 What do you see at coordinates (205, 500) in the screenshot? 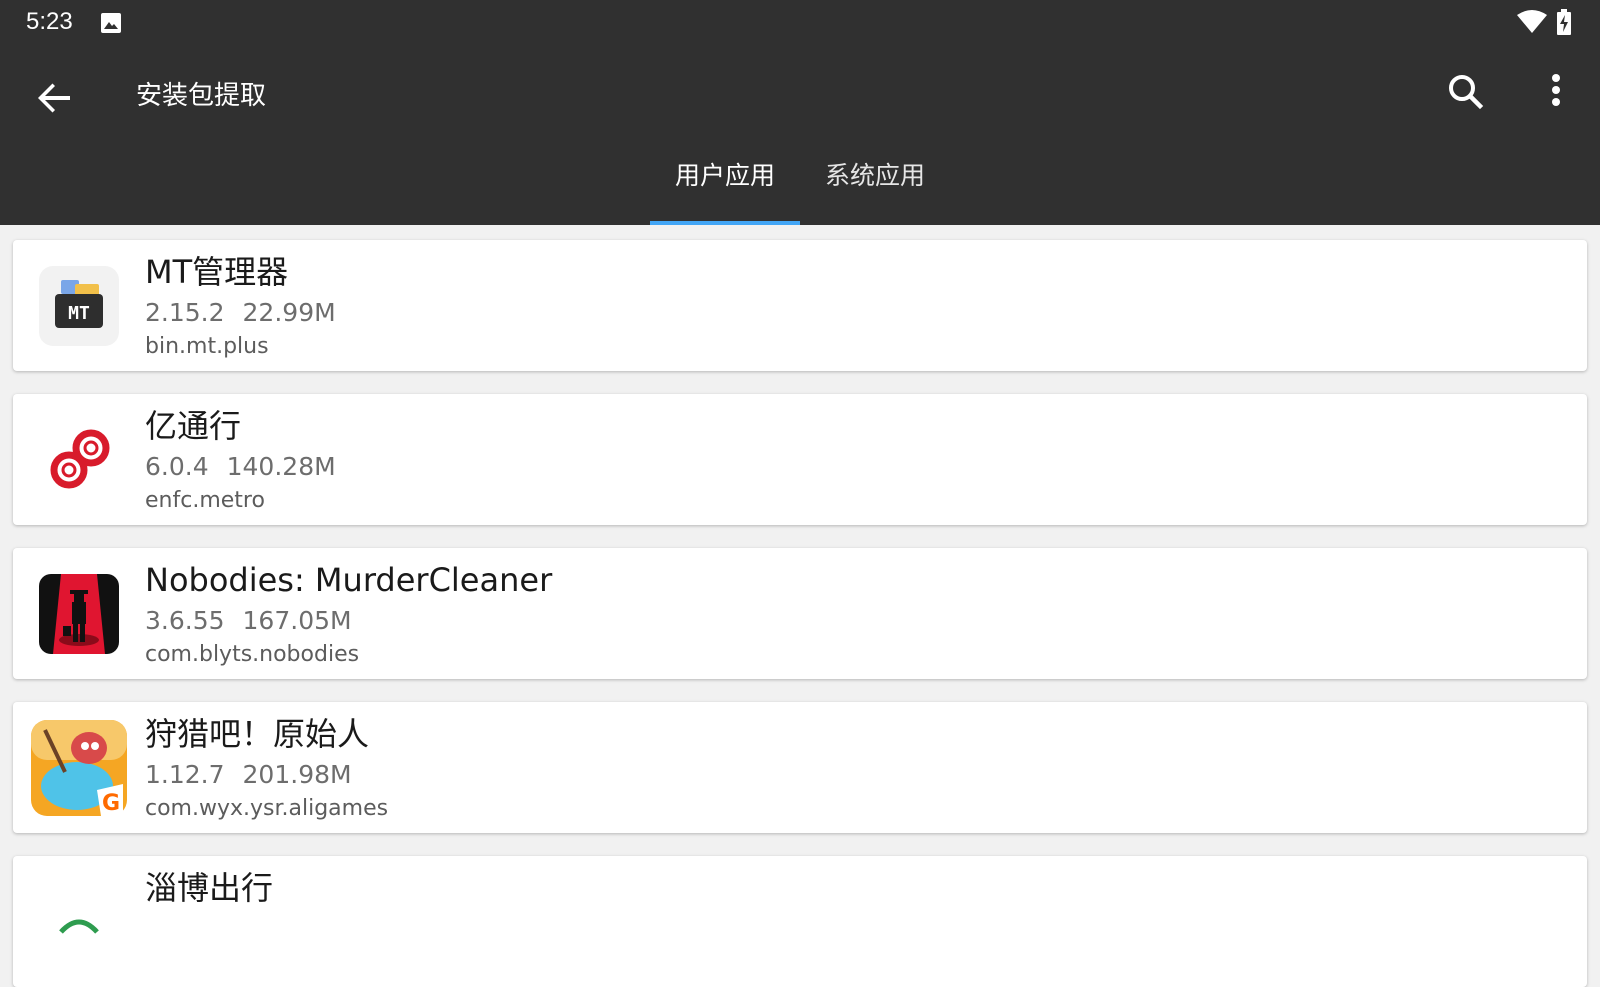
I see `app-package: enfc.metro` at bounding box center [205, 500].